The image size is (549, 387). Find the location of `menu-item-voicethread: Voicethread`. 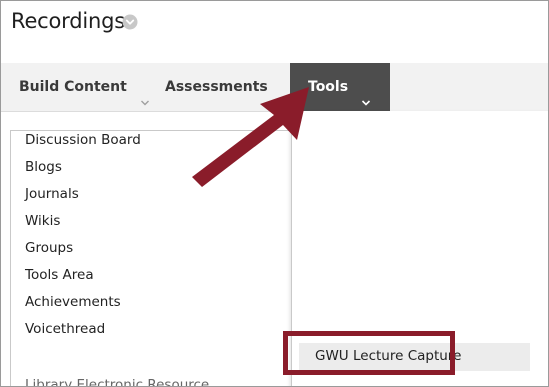

menu-item-voicethread: Voicethread is located at coordinates (65, 329).